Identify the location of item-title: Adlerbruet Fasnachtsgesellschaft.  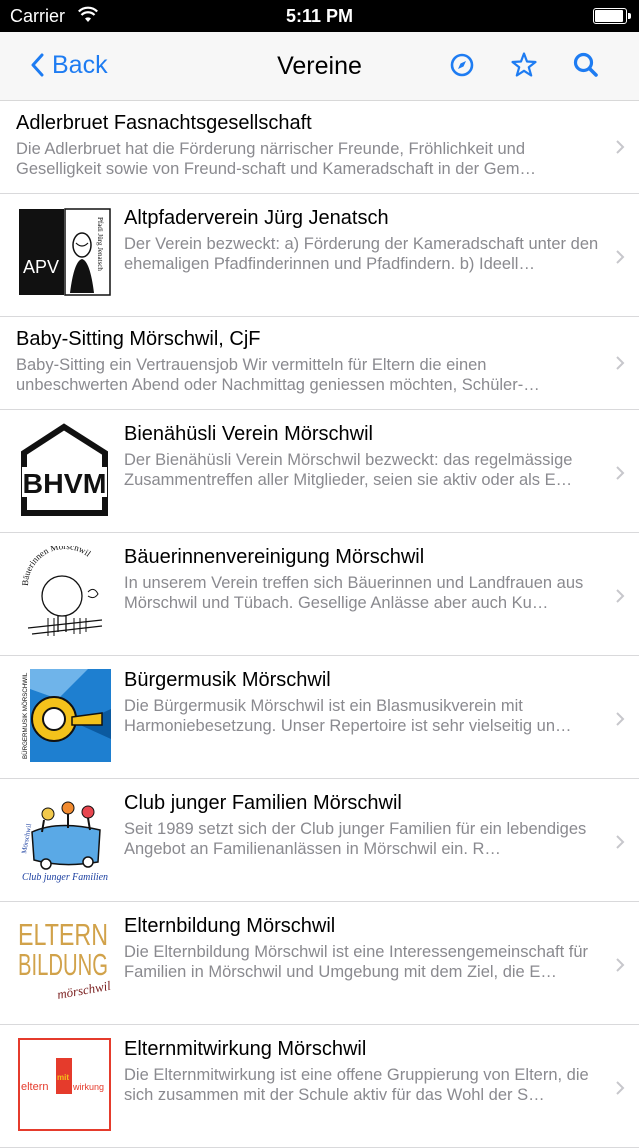
(164, 123).